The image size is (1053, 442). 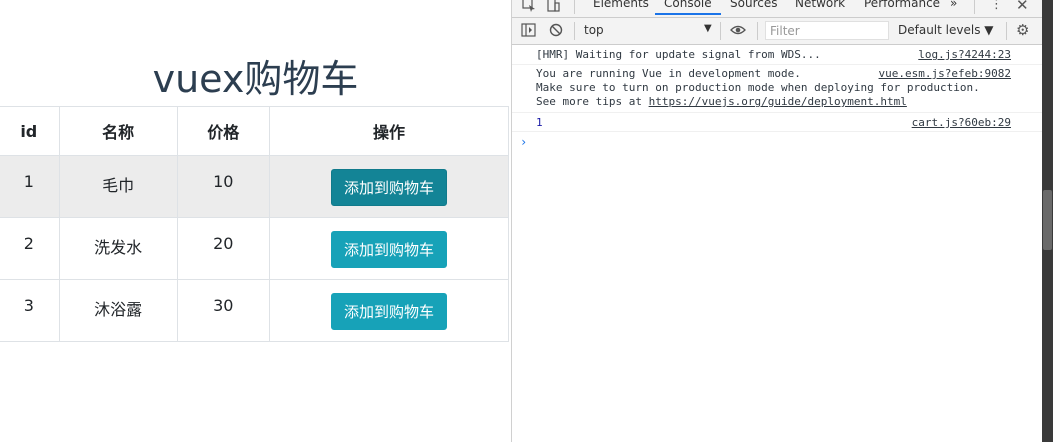 What do you see at coordinates (118, 186) in the screenshot?
I see `cell-name: 毛巾` at bounding box center [118, 186].